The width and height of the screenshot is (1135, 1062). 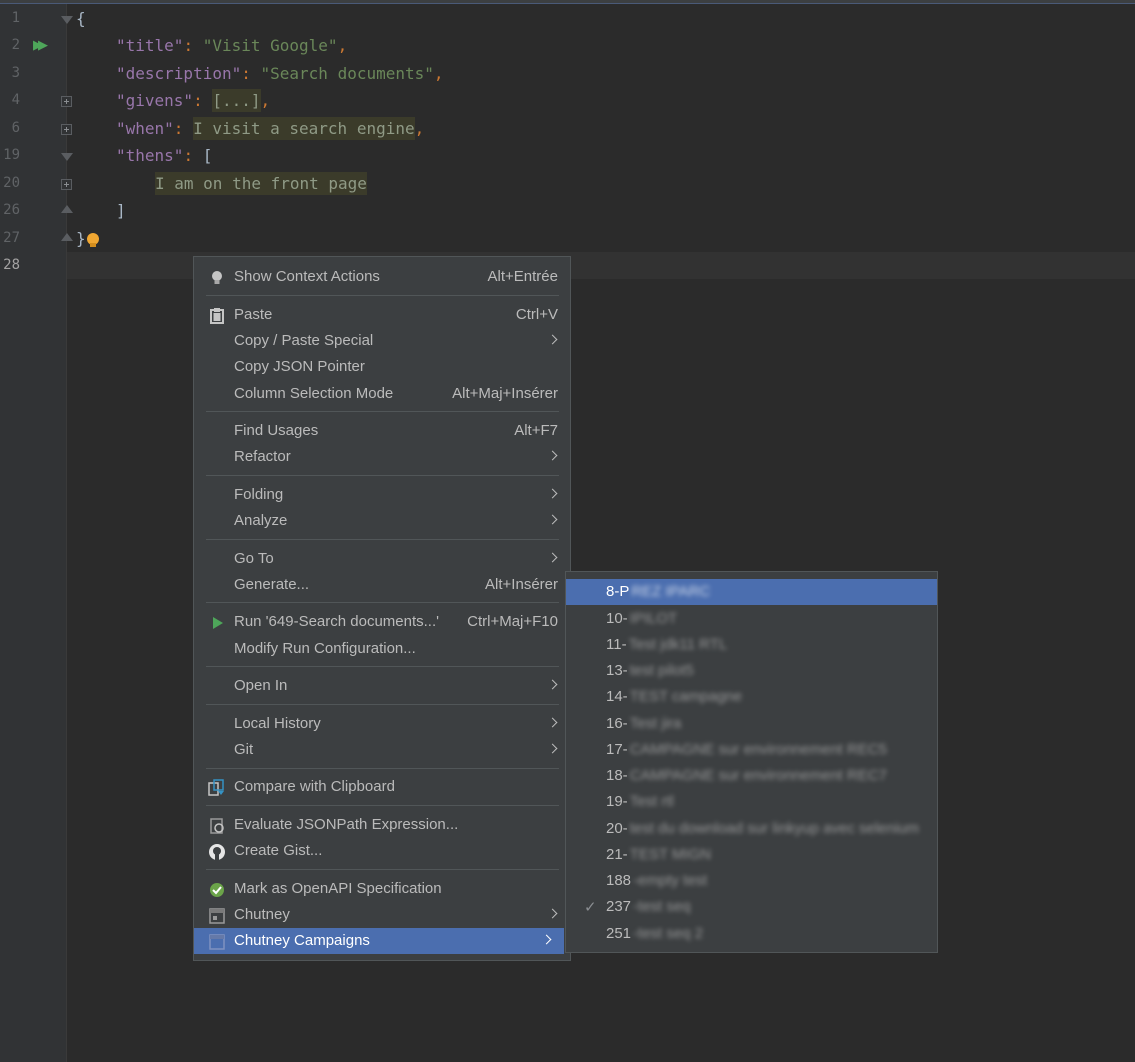 I want to click on code-line: "when": I visit a search engine,, so click(x=270, y=128).